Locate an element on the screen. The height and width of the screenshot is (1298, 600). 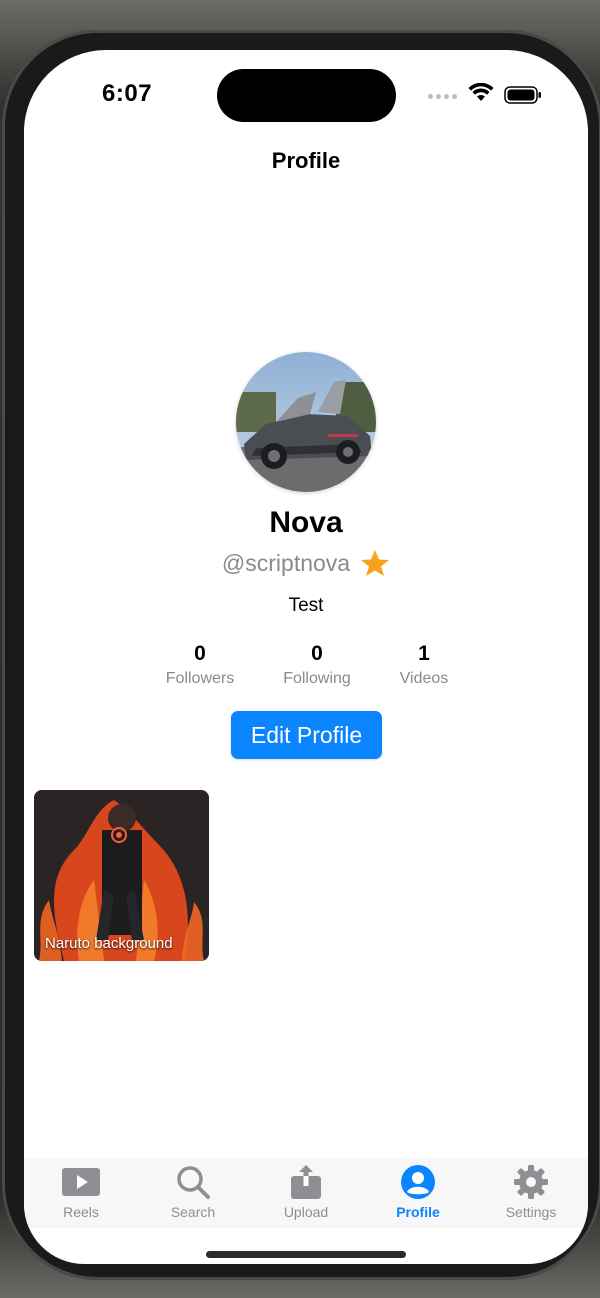
gear-icon is located at coordinates (531, 1182).